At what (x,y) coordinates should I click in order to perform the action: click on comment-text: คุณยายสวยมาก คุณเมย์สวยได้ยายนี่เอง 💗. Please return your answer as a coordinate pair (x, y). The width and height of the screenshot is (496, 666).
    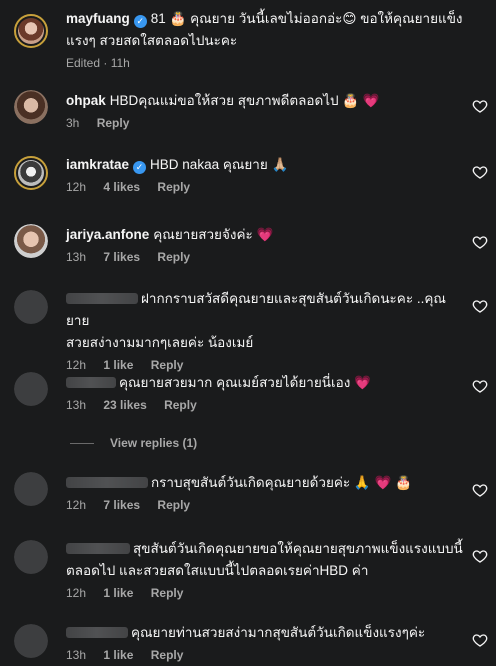
    Looking at the image, I should click on (245, 382).